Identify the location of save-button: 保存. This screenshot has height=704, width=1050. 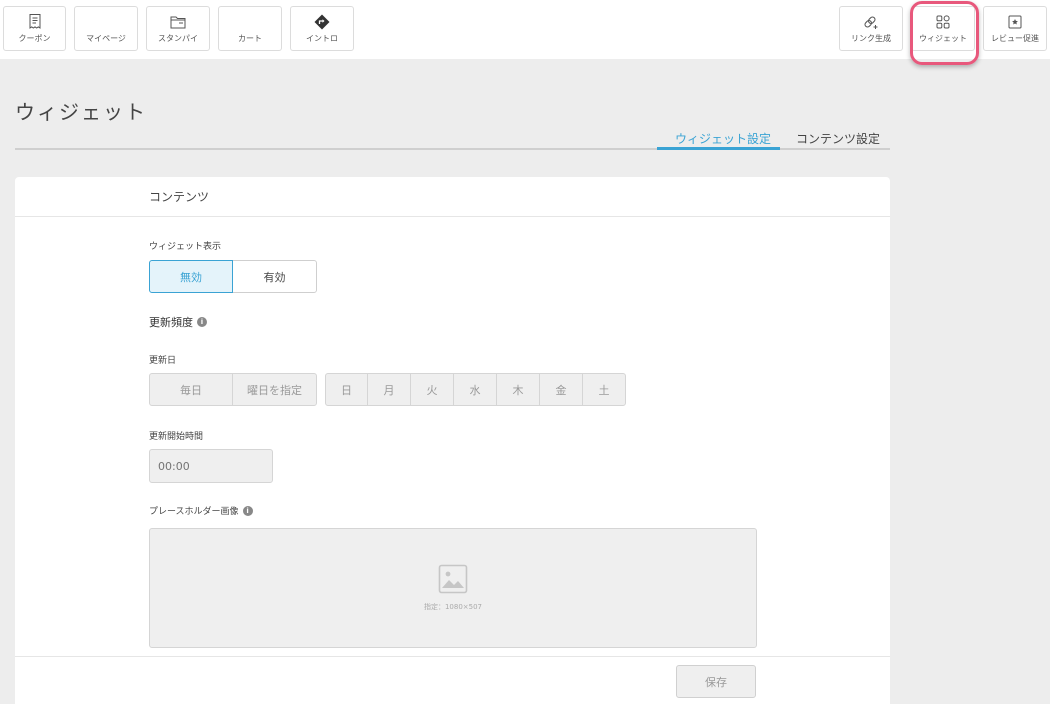
(716, 681).